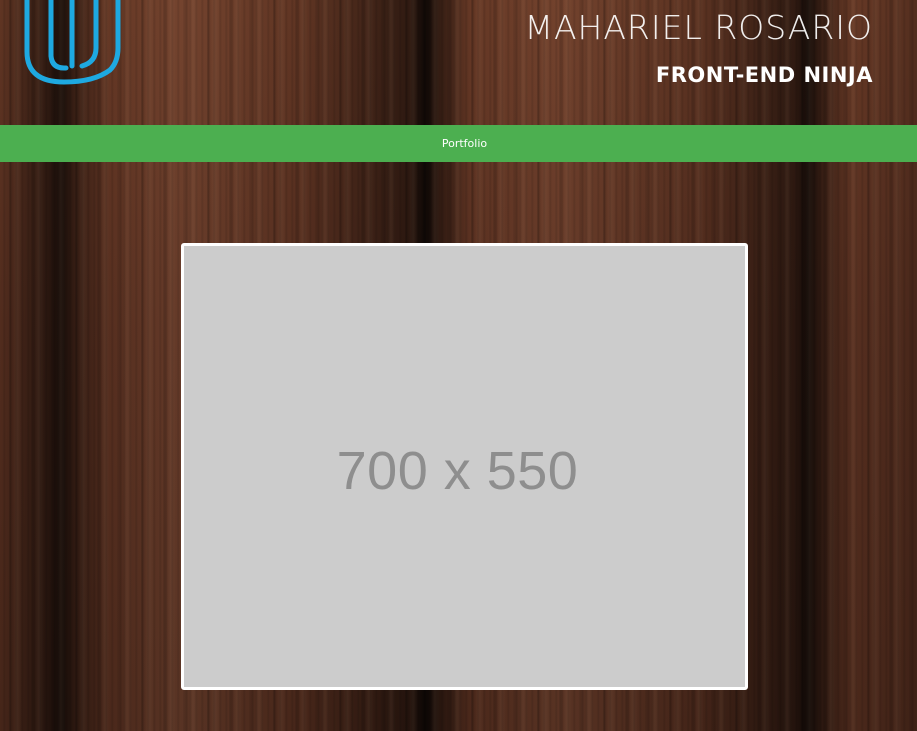  I want to click on site-owner-name: MAHARIEL ROSARIO, so click(698, 27).